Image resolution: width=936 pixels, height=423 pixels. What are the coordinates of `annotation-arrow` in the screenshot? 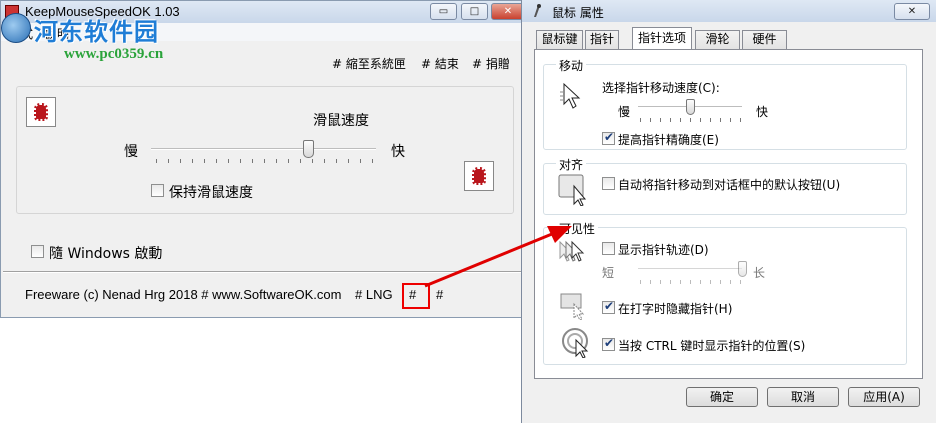 It's located at (498, 257).